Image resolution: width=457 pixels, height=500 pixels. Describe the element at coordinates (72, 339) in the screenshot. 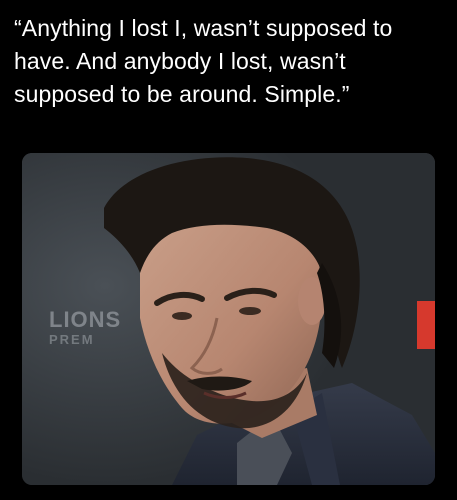

I see `backdrop-logo-line2: PREM` at that location.